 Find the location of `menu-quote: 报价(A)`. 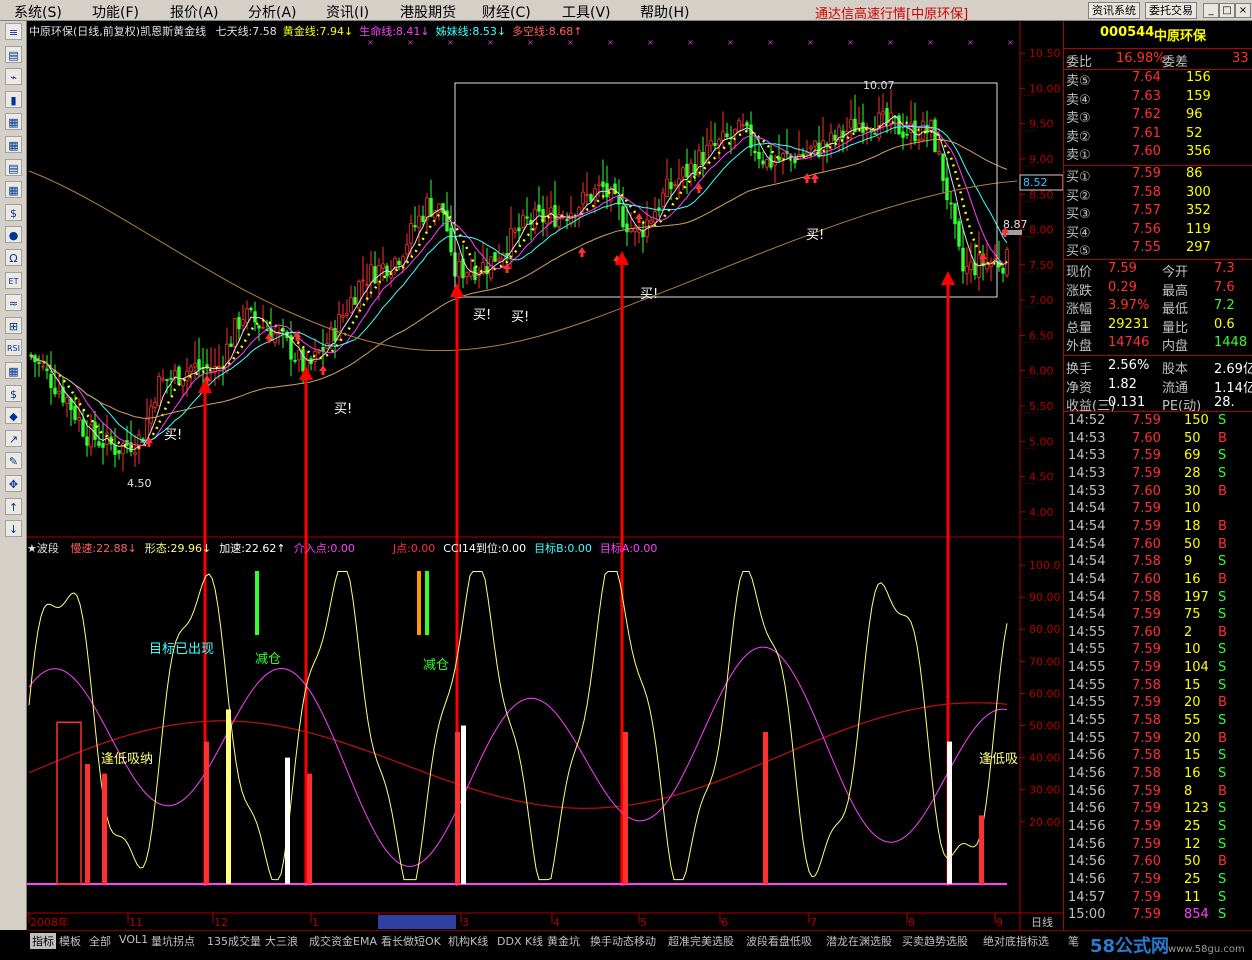

menu-quote: 报价(A) is located at coordinates (194, 12).